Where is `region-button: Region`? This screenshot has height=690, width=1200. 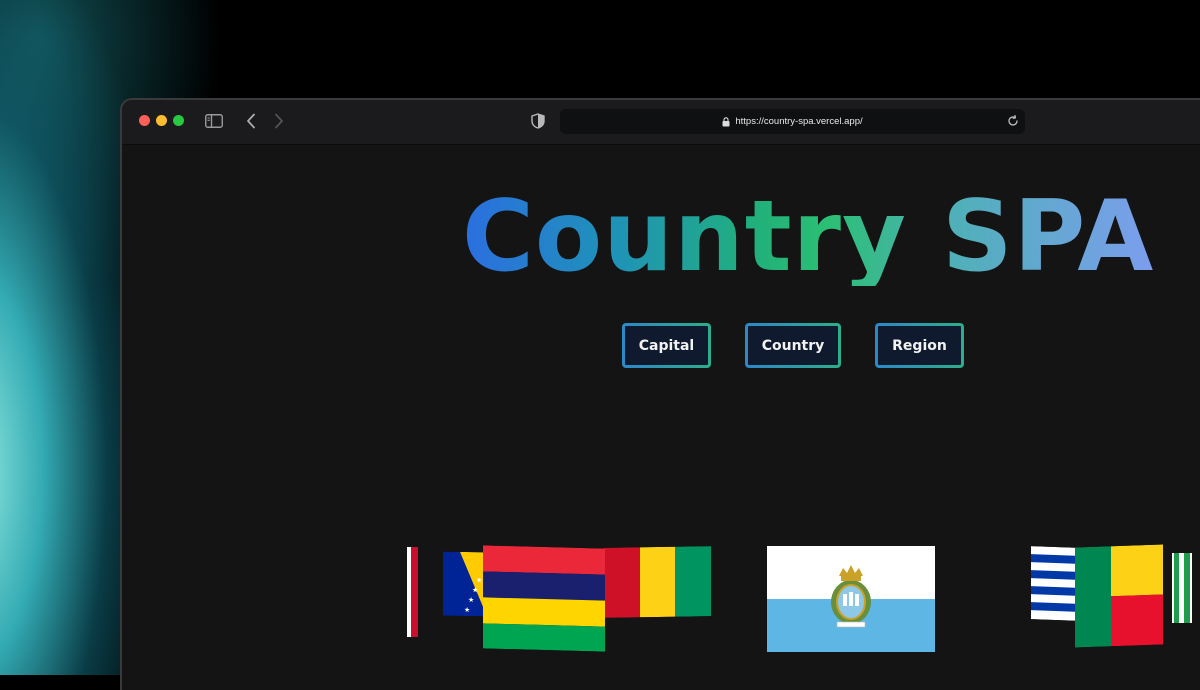
region-button: Region is located at coordinates (919, 345).